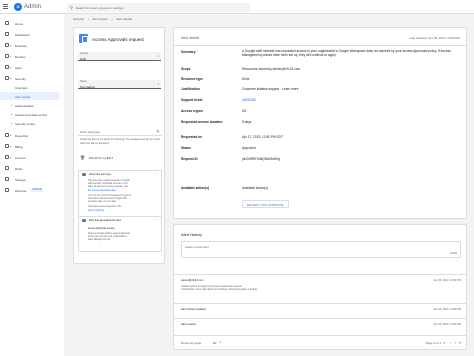  What do you see at coordinates (265, 204) in the screenshot?
I see `review-approval-button: REVIEW THIS APPROVAL` at bounding box center [265, 204].